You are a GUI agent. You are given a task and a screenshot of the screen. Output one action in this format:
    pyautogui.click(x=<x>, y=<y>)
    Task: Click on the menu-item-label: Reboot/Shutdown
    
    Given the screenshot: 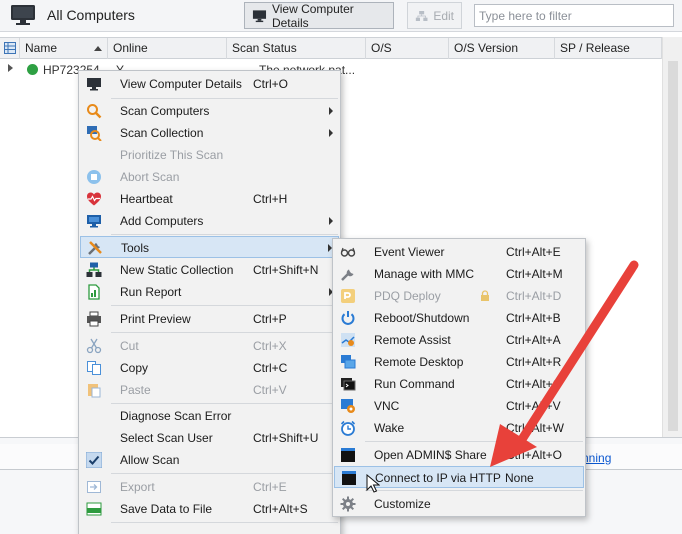 What is the action you would take?
    pyautogui.click(x=422, y=318)
    